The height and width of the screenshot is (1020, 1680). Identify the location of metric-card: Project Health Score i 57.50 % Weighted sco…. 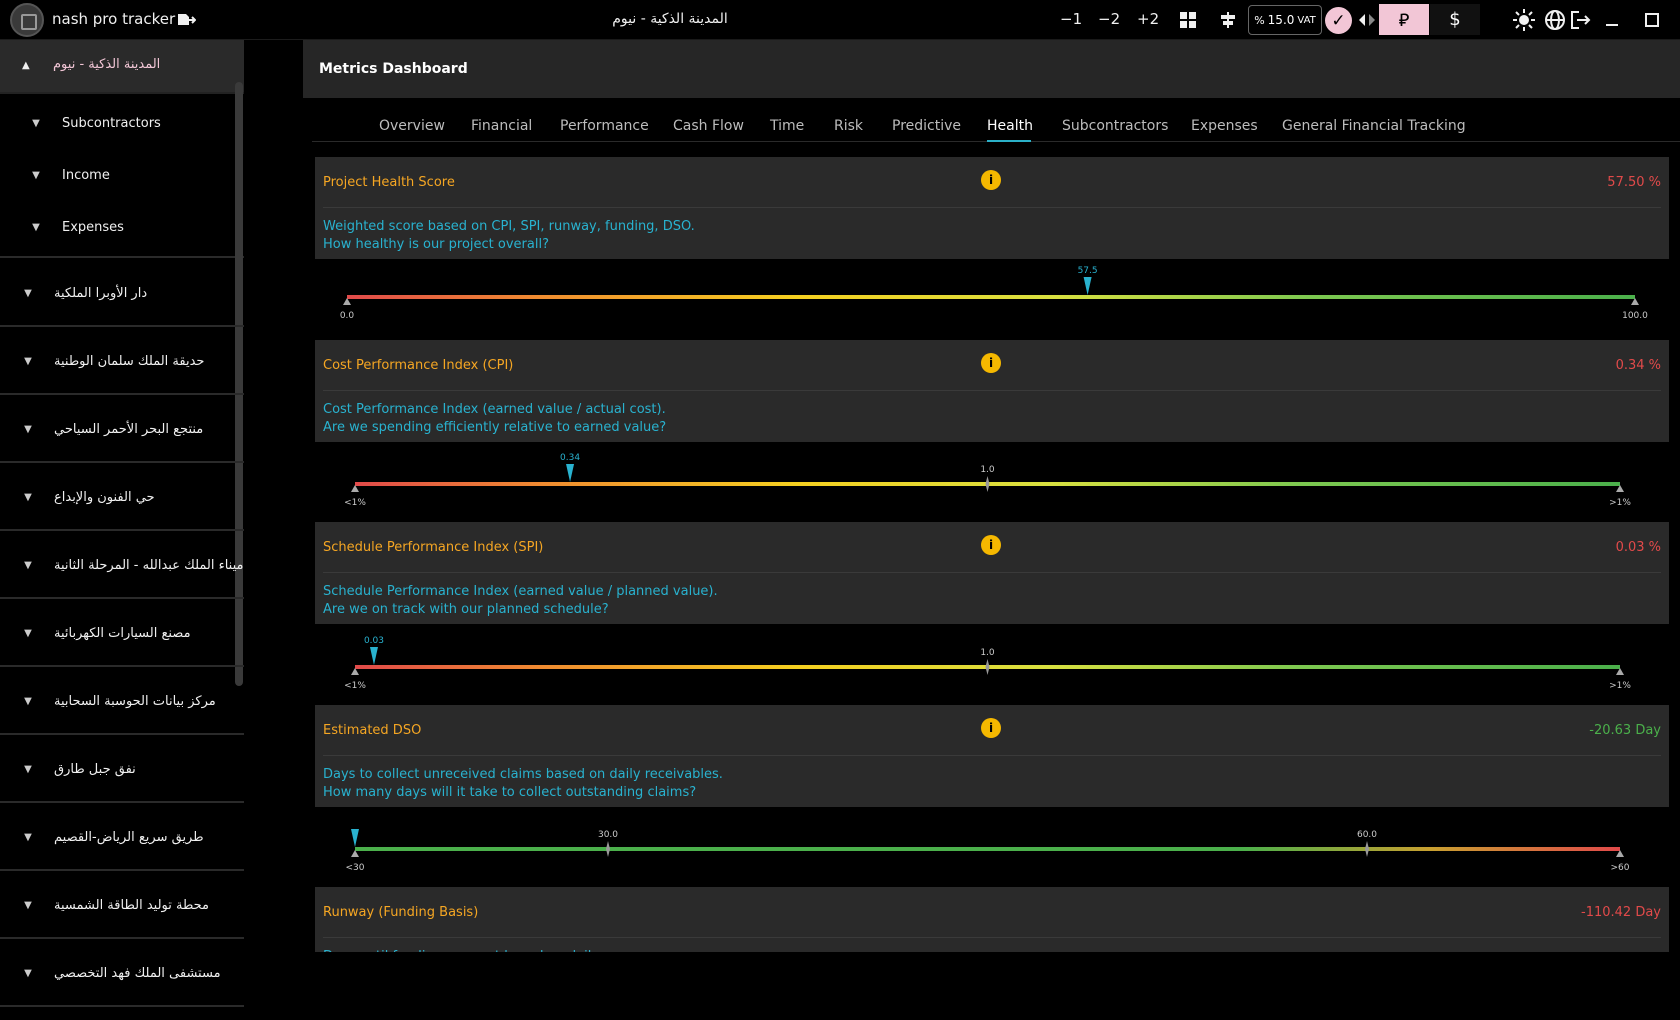
(992, 208).